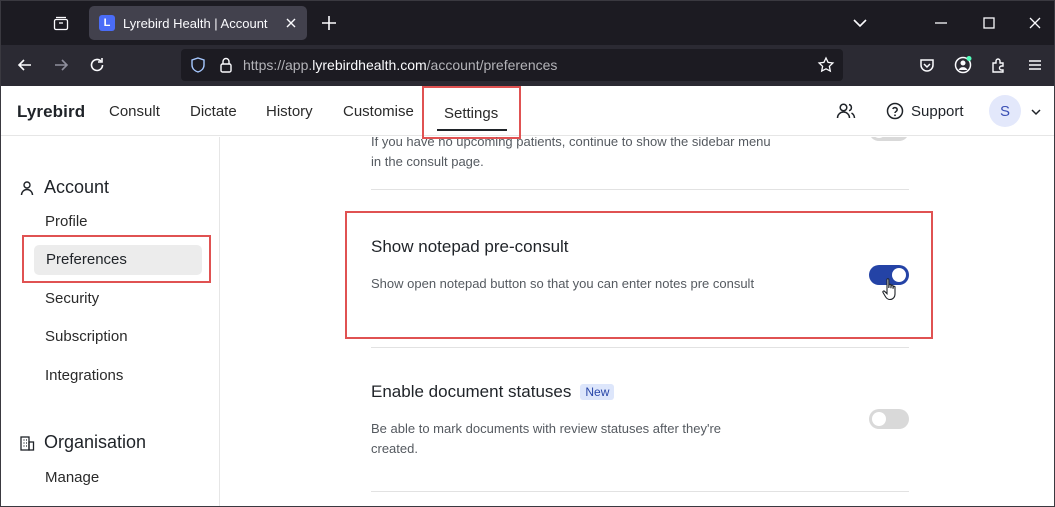  Describe the element at coordinates (999, 65) in the screenshot. I see `extensions-icon` at that location.